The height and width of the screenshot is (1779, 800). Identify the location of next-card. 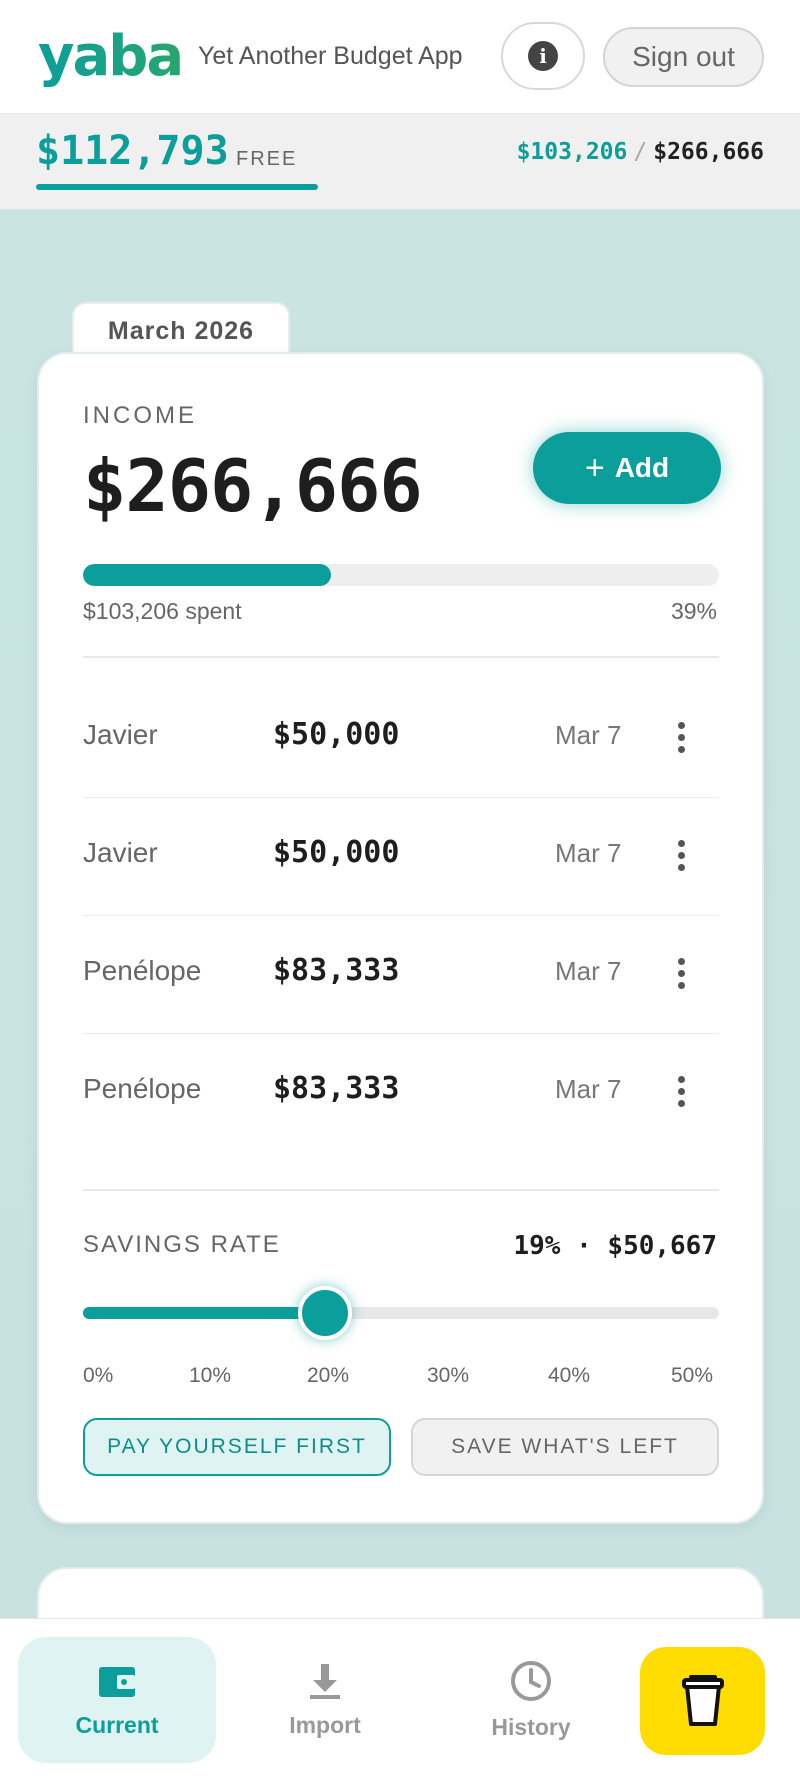
(400, 1592).